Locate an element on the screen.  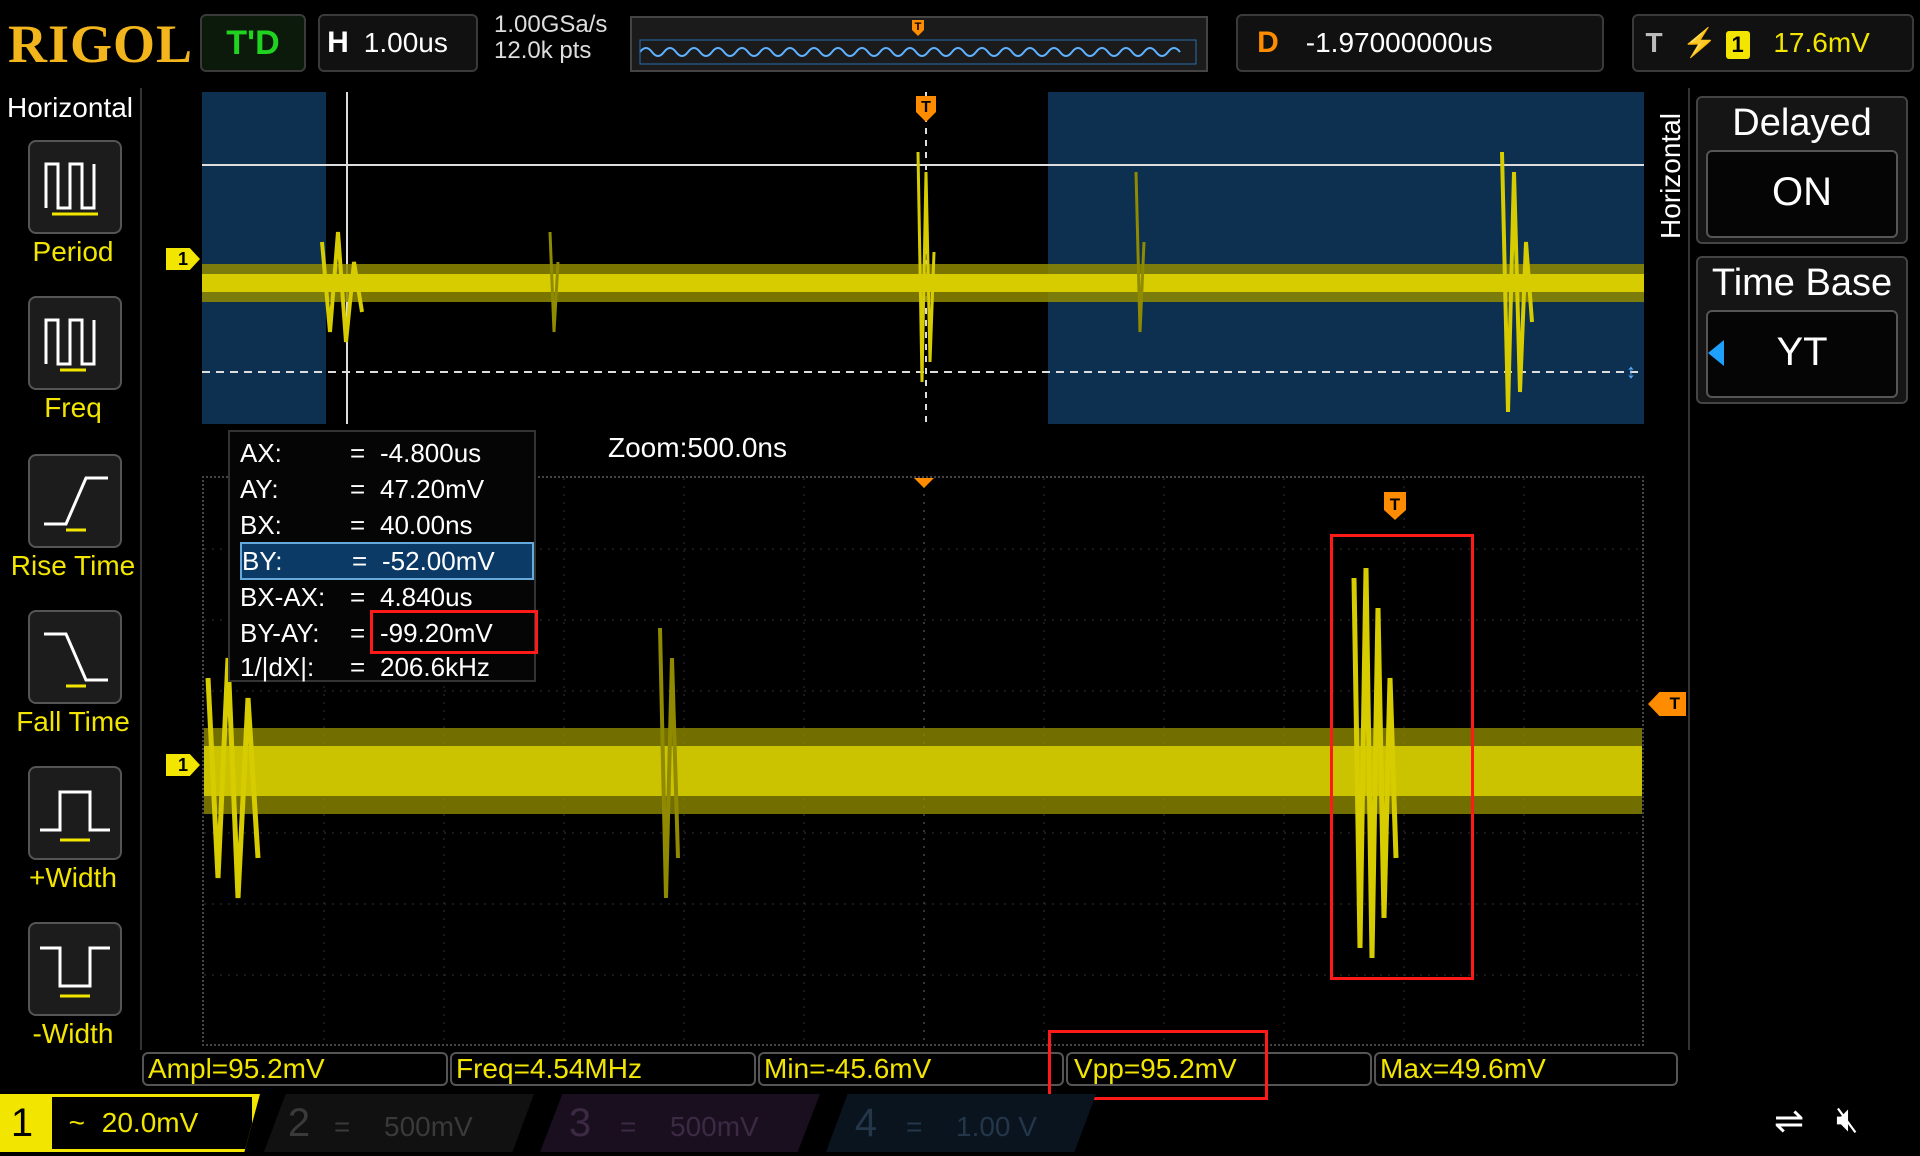
ch1-number: 1 is located at coordinates (22, 1123).